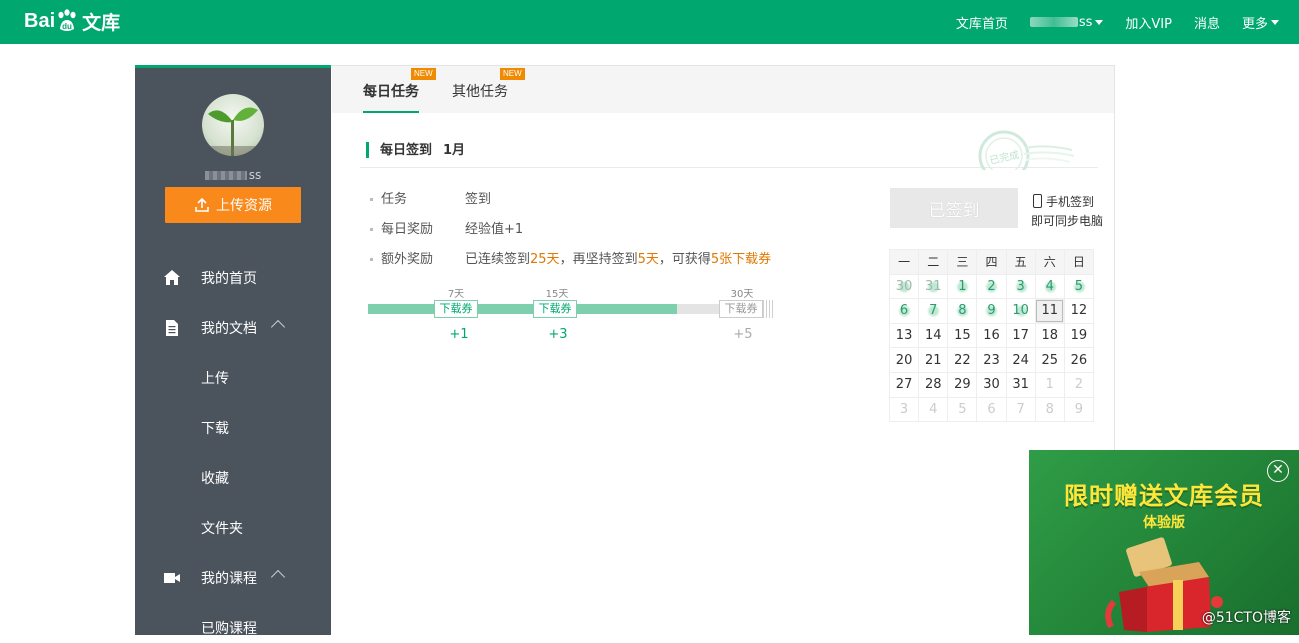 The height and width of the screenshot is (643, 1299). I want to click on sidebar-item-my-courses: 我的课程, so click(233, 578).